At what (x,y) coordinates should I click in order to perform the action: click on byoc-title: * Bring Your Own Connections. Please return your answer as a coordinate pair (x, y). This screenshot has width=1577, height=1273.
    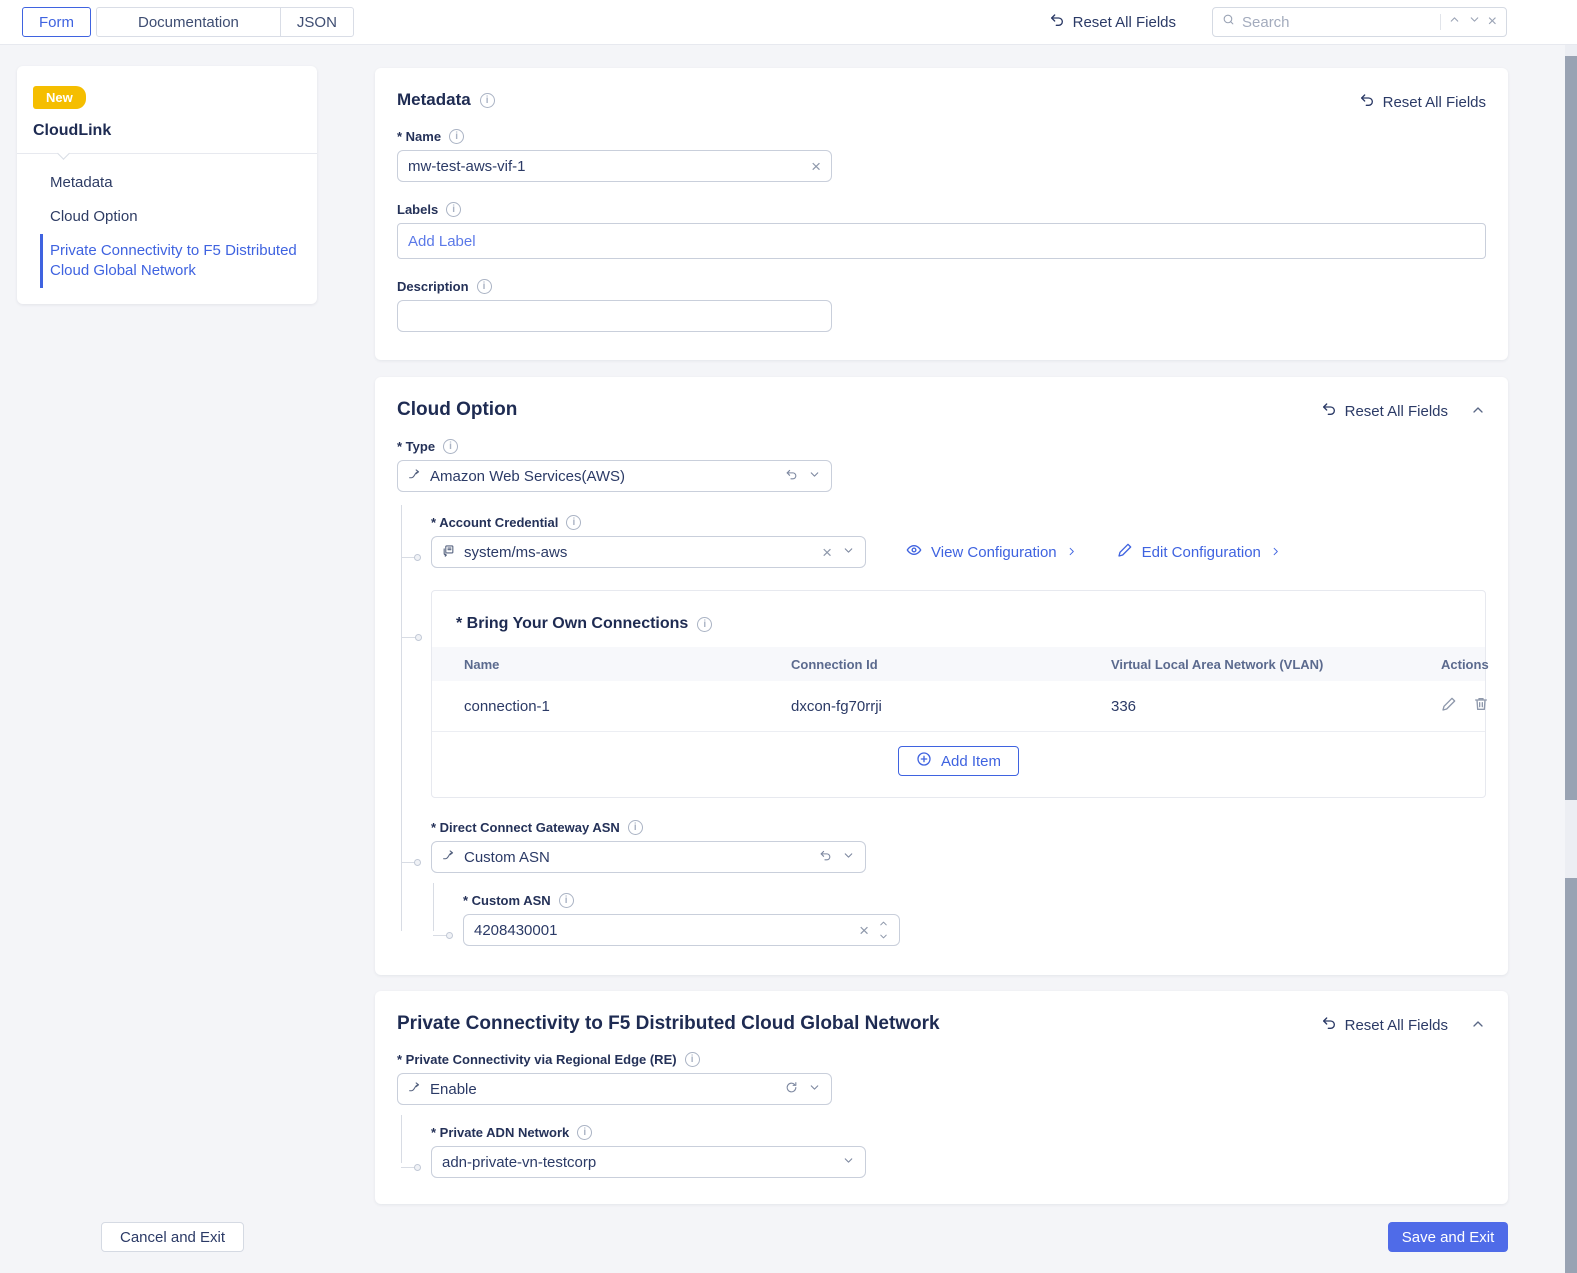
    Looking at the image, I should click on (572, 623).